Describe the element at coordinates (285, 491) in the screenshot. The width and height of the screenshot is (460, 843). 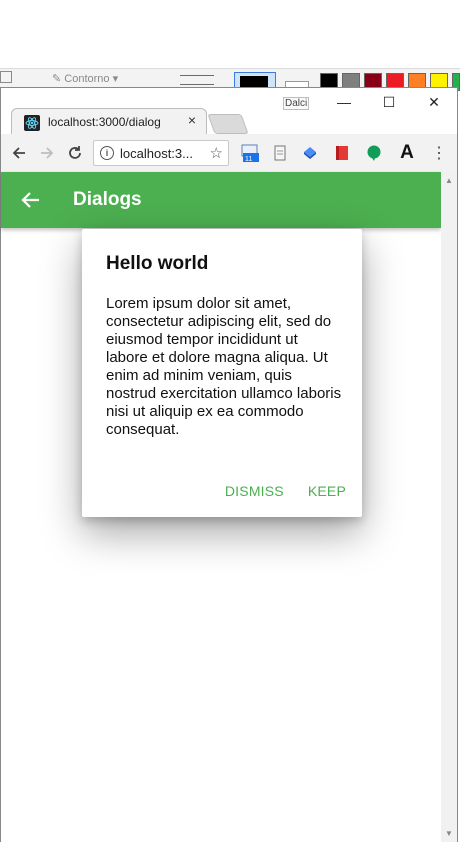
I see `dialog-actions: DISMISS KEEP` at that location.